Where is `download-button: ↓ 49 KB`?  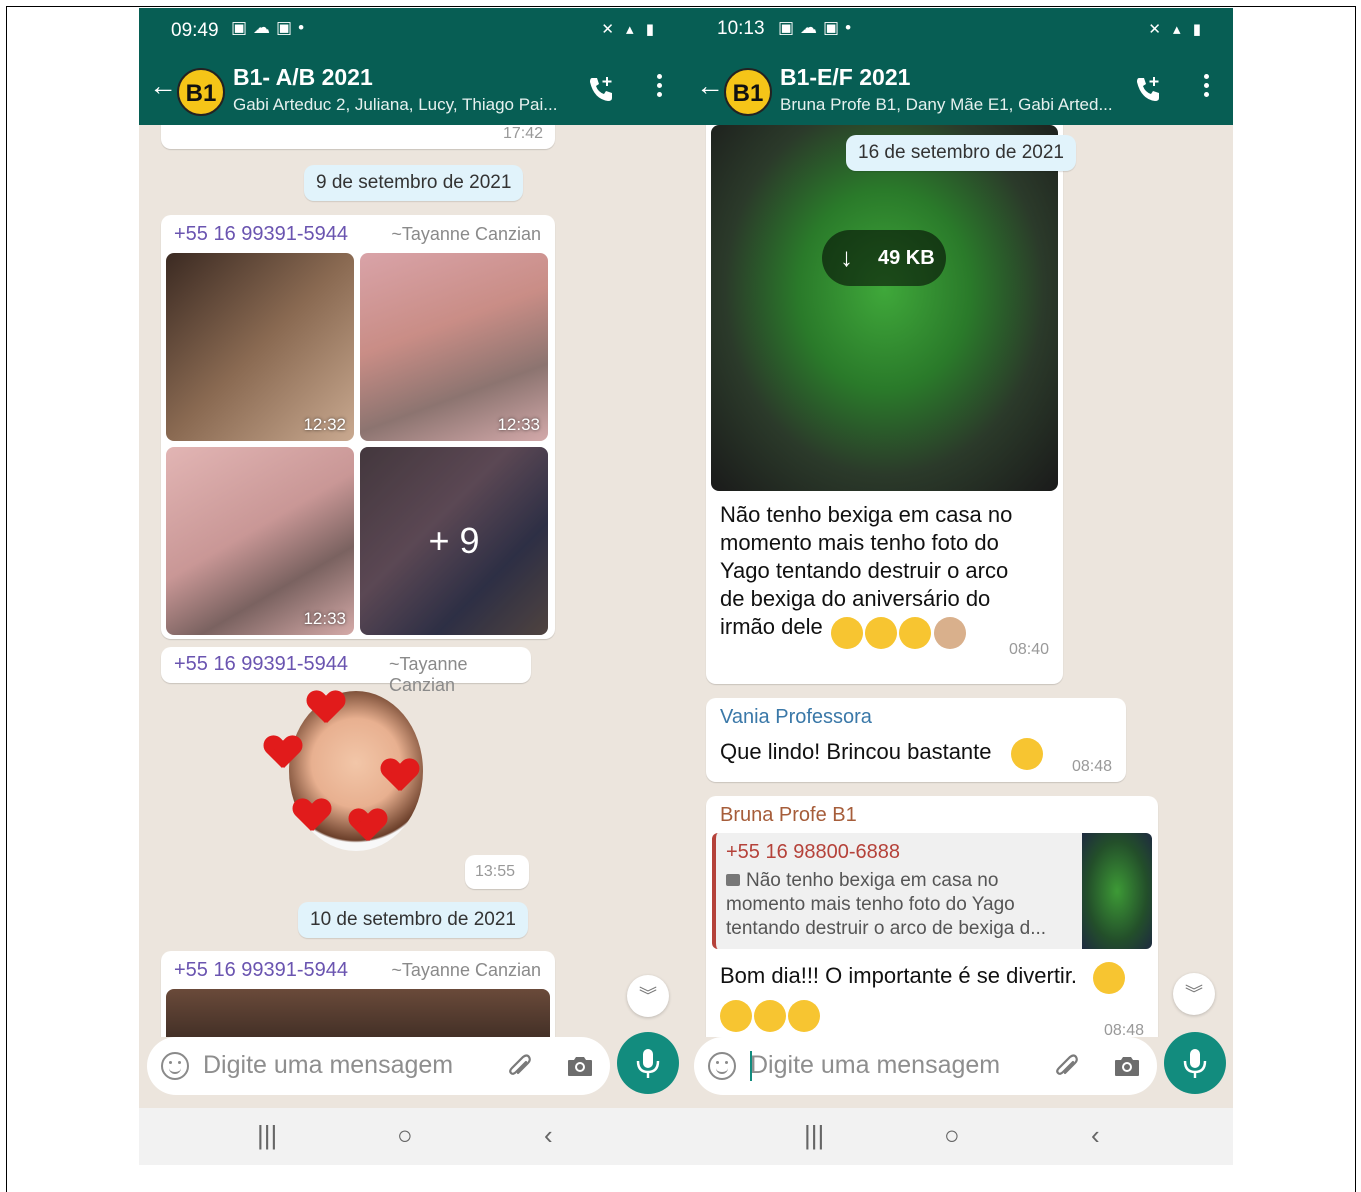
download-button: ↓ 49 KB is located at coordinates (884, 258).